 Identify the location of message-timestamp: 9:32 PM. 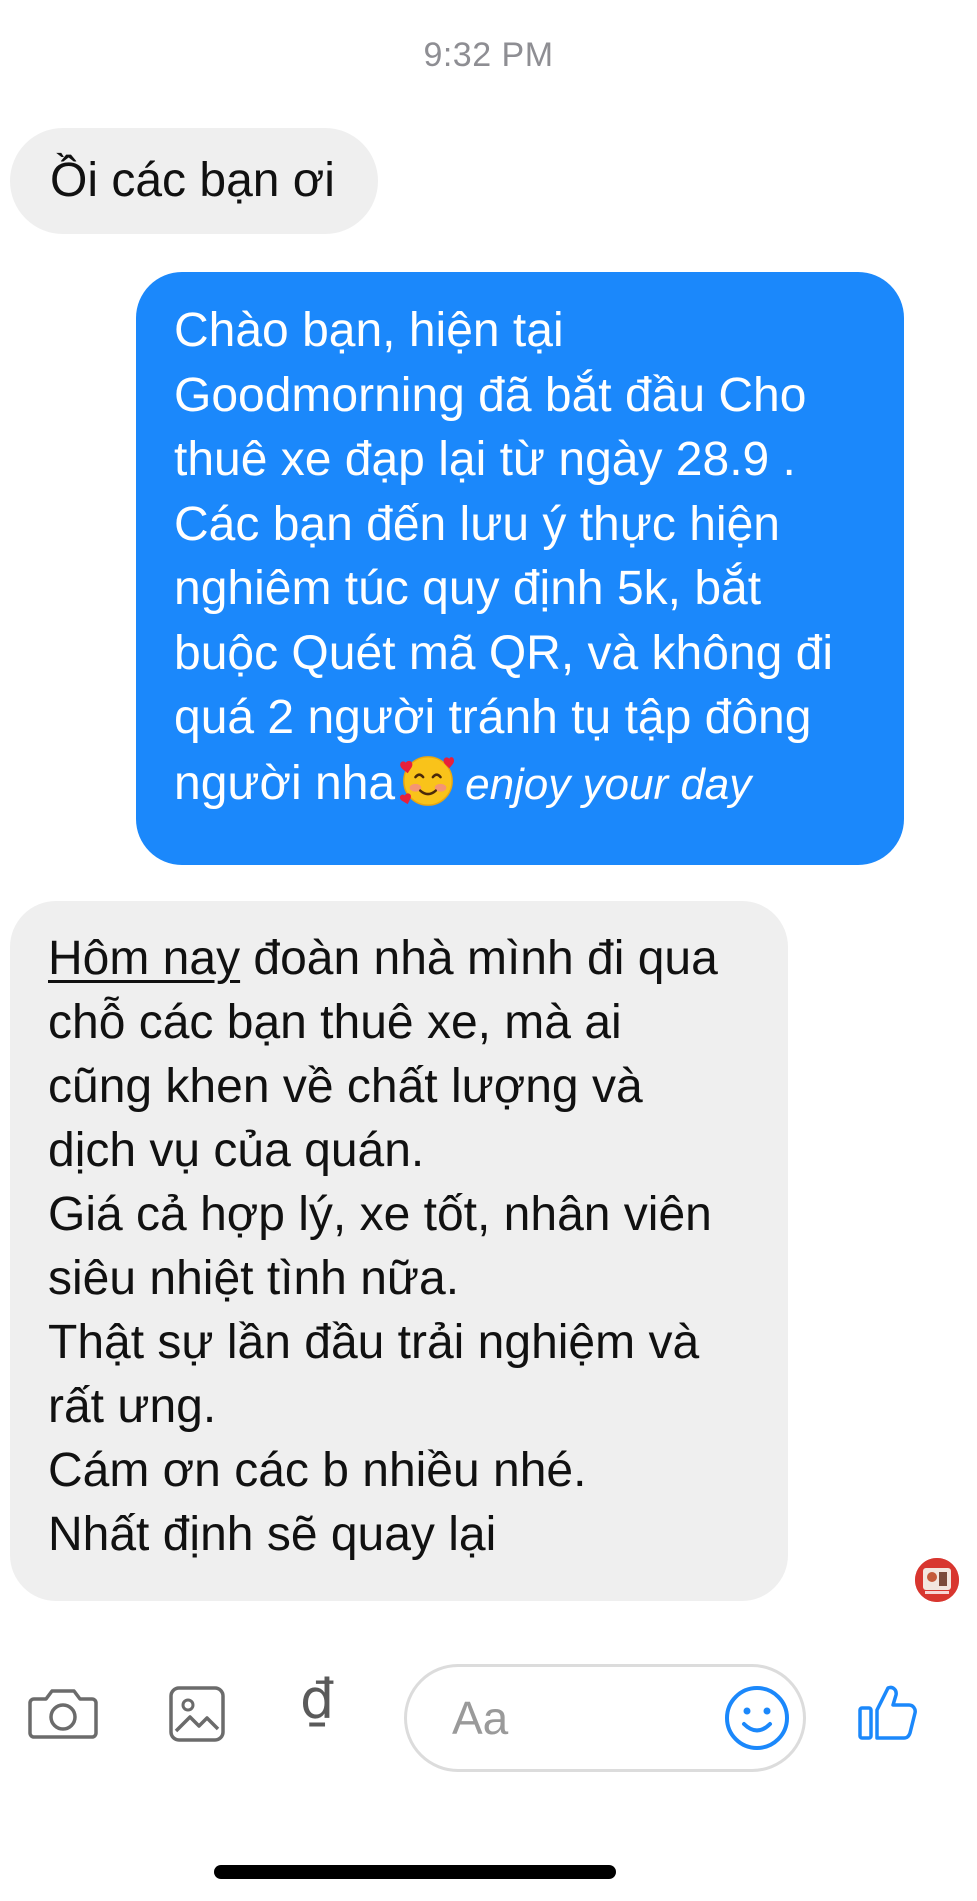
(488, 55).